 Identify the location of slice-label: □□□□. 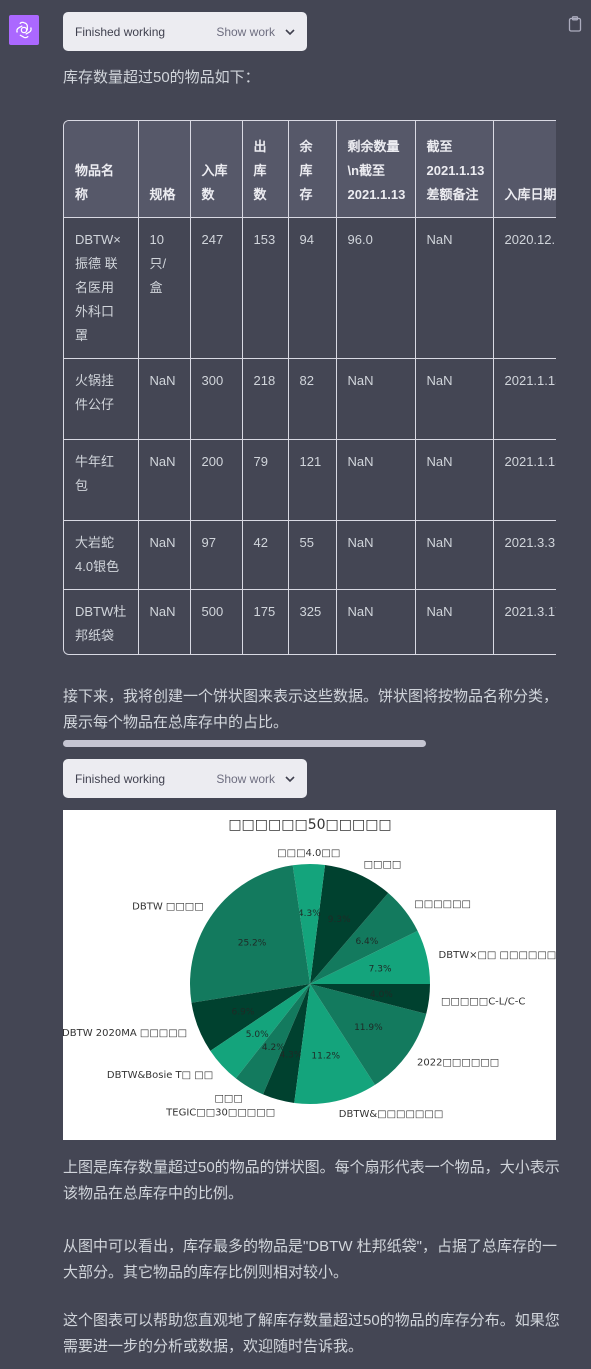
(383, 864).